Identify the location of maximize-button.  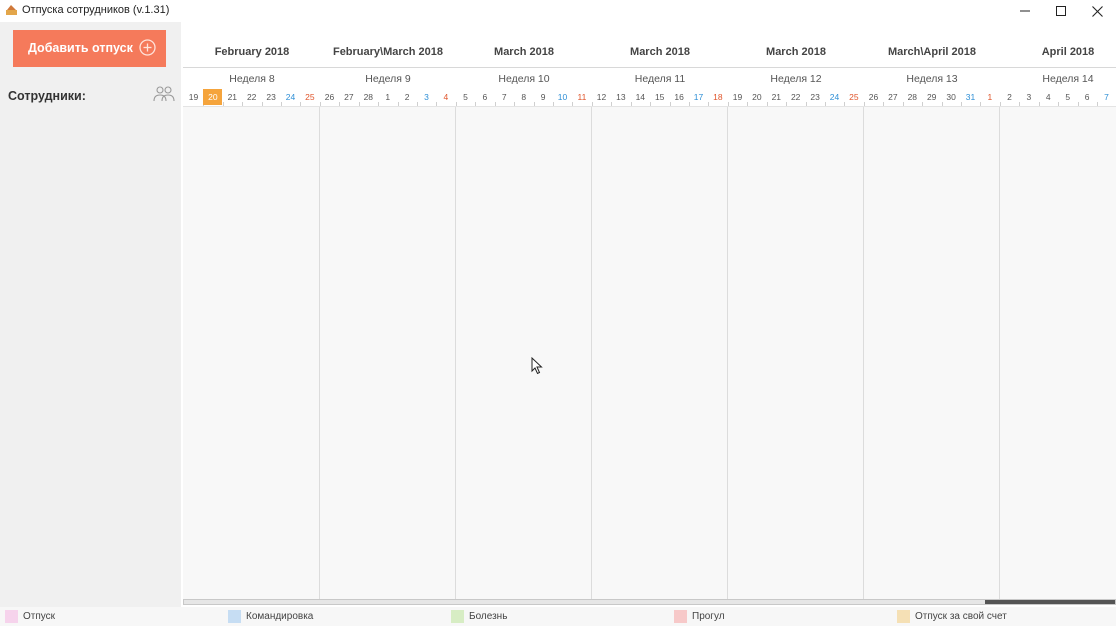
(1061, 11).